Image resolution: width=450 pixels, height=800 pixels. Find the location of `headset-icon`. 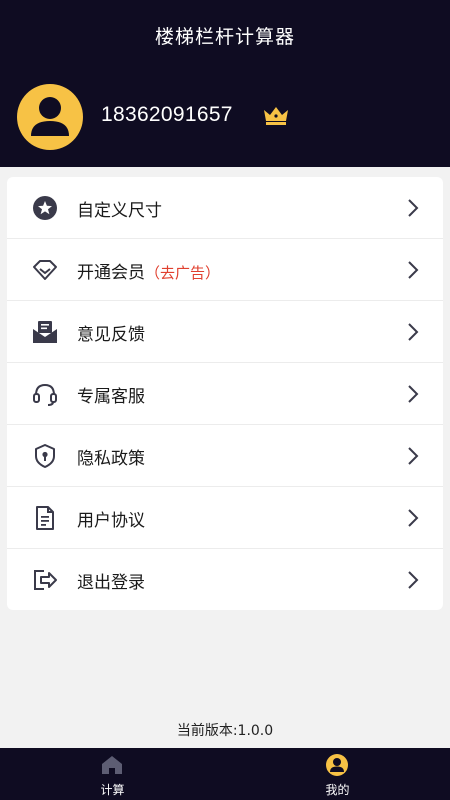

headset-icon is located at coordinates (45, 394).